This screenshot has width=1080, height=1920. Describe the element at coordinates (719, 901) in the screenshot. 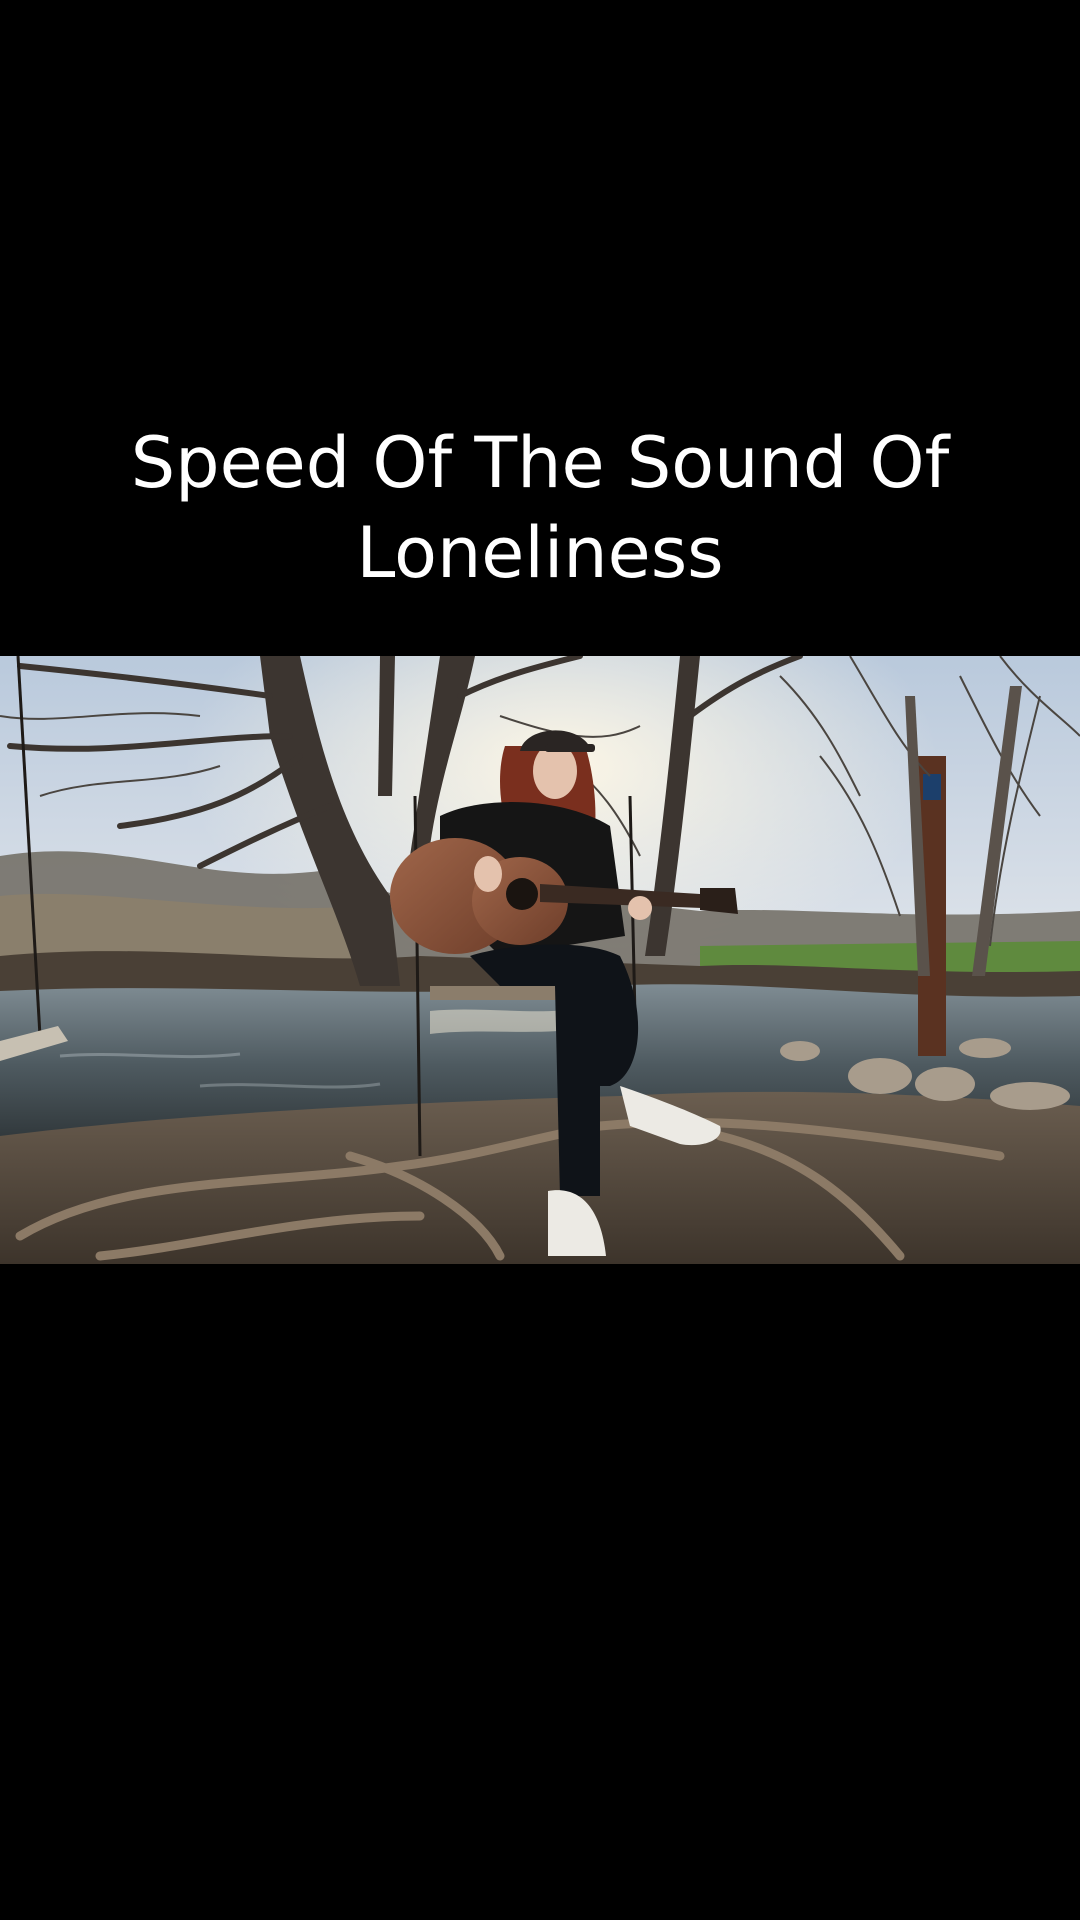

I see `guitar-headstock` at that location.